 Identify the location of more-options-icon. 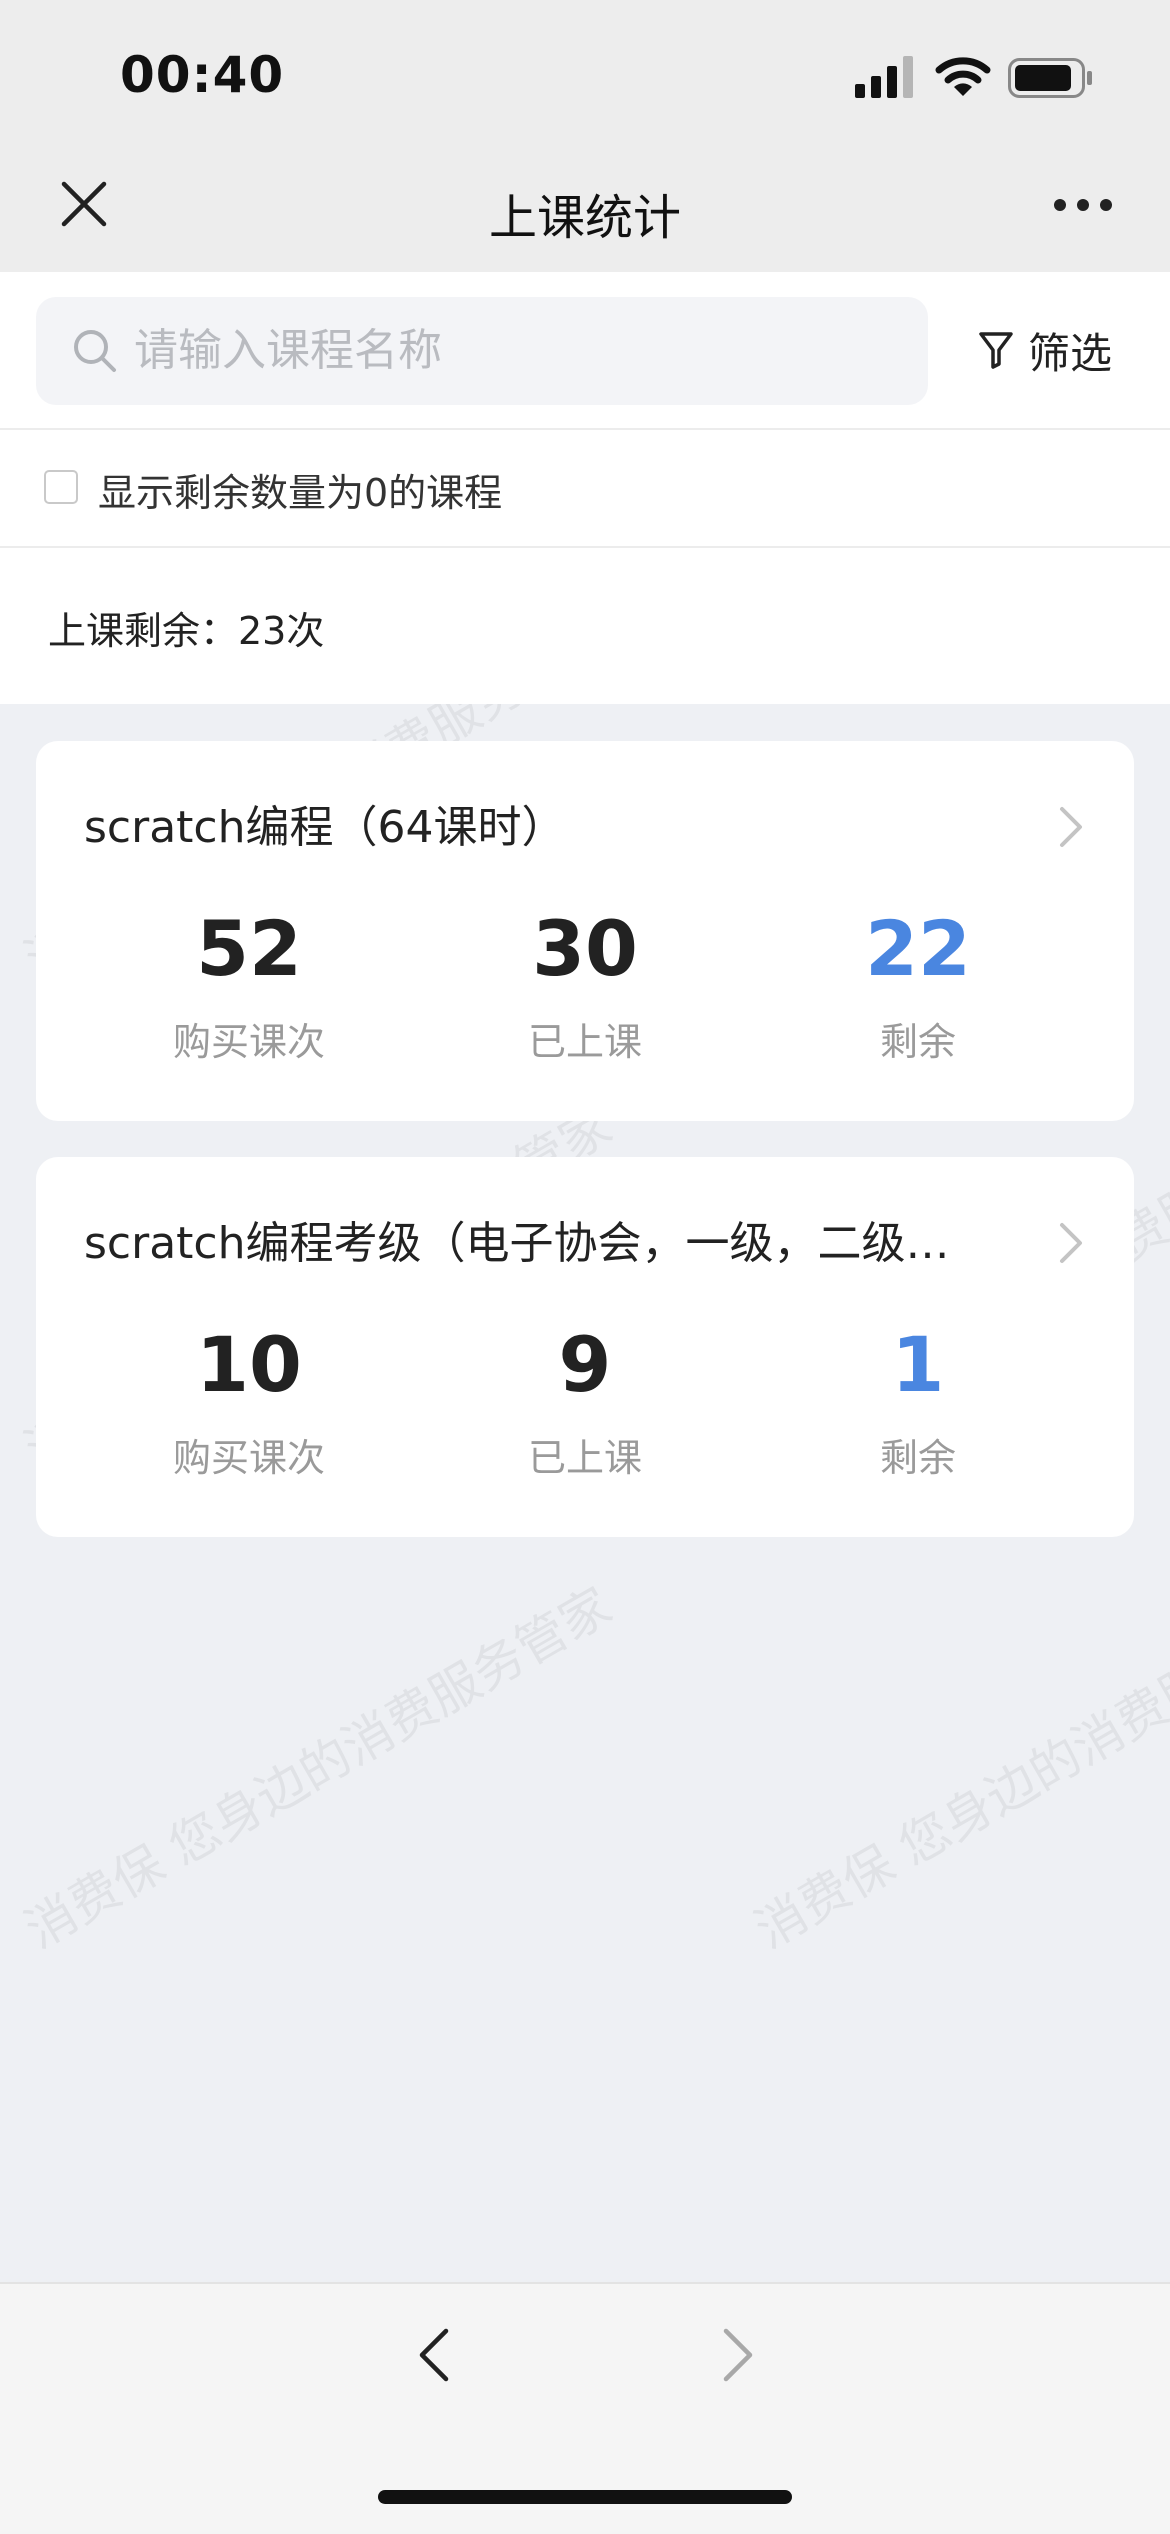
(1083, 205).